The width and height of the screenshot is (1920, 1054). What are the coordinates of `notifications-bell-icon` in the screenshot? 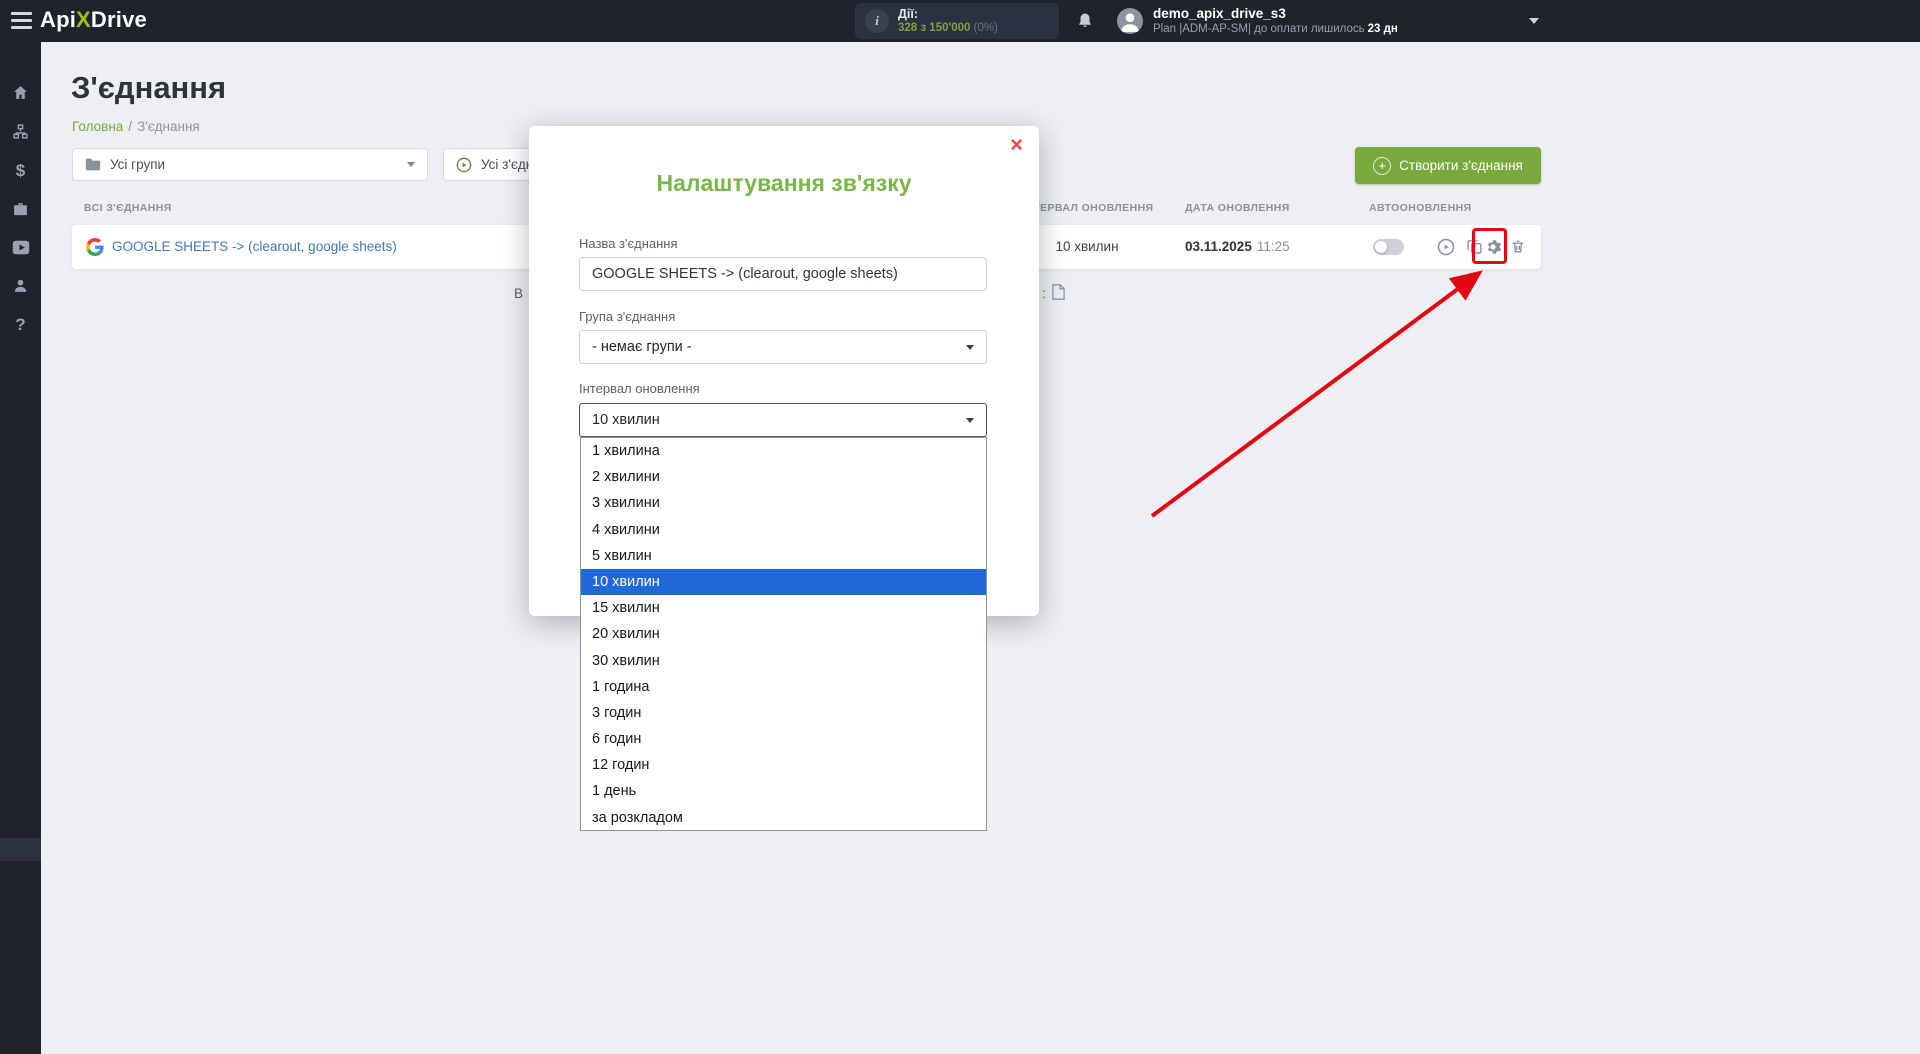 It's located at (1085, 21).